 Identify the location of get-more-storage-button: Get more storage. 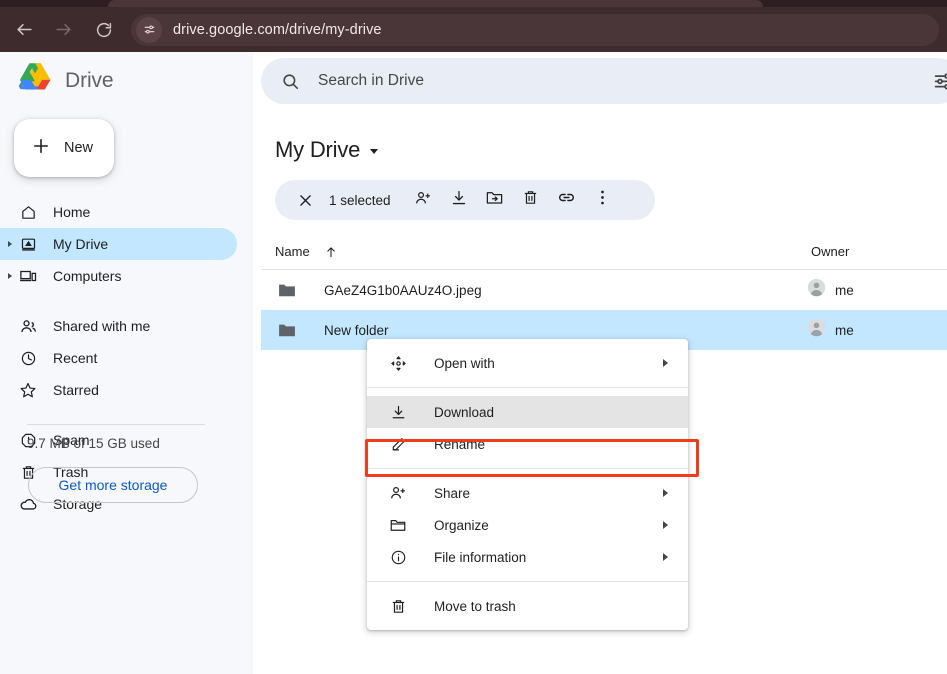
(113, 485).